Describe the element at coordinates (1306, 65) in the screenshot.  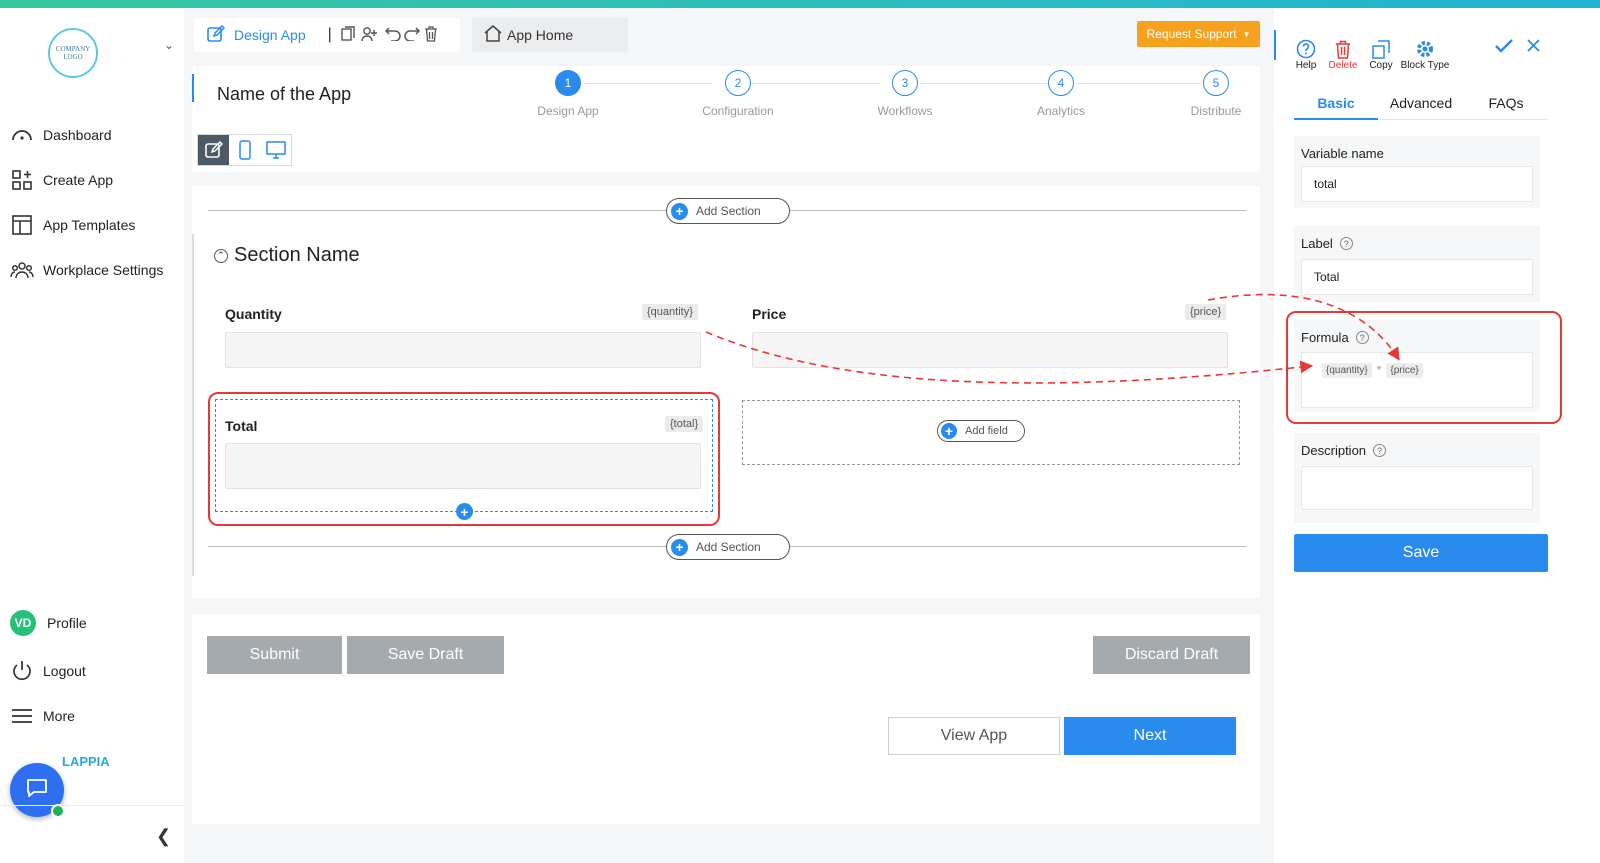
I see `help-label: Help` at that location.